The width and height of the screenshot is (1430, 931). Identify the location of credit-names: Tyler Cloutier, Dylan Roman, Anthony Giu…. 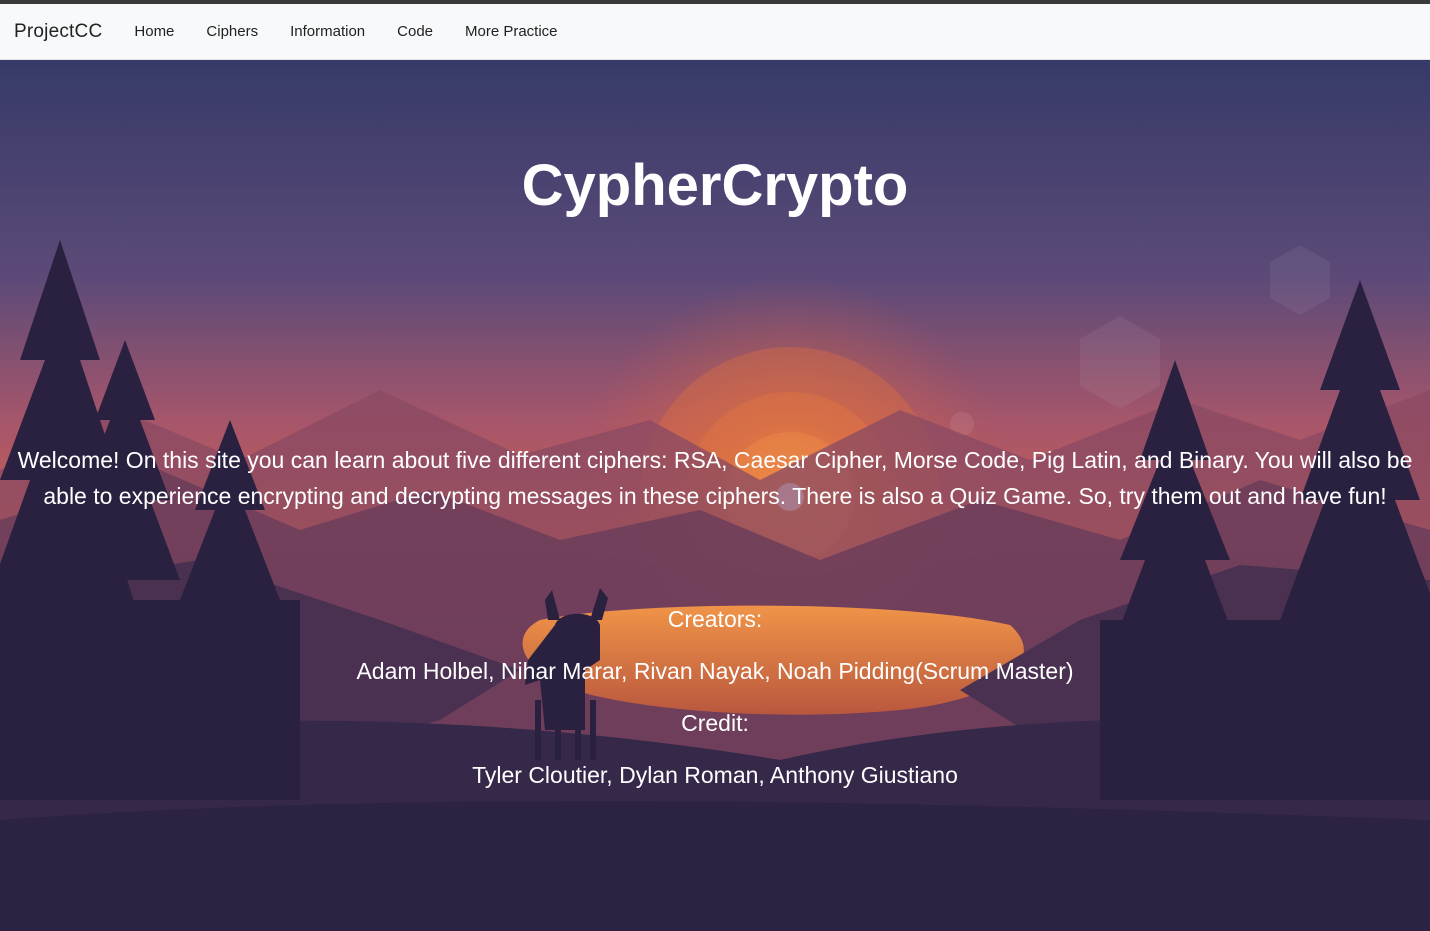
(715, 775).